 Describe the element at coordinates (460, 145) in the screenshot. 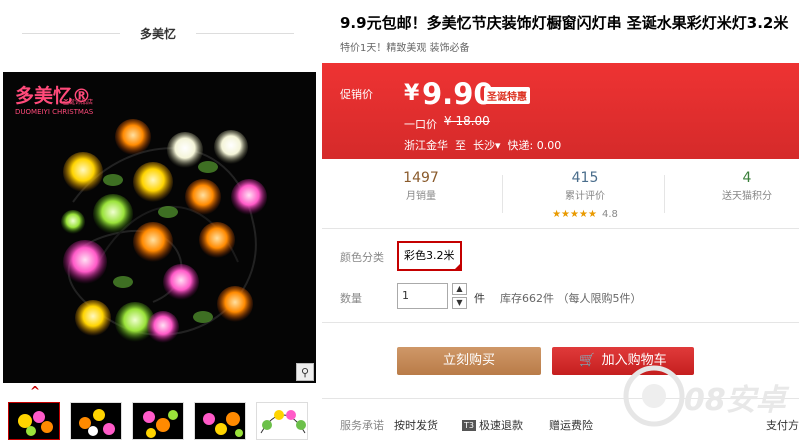

I see `ship-to-word: 至` at that location.